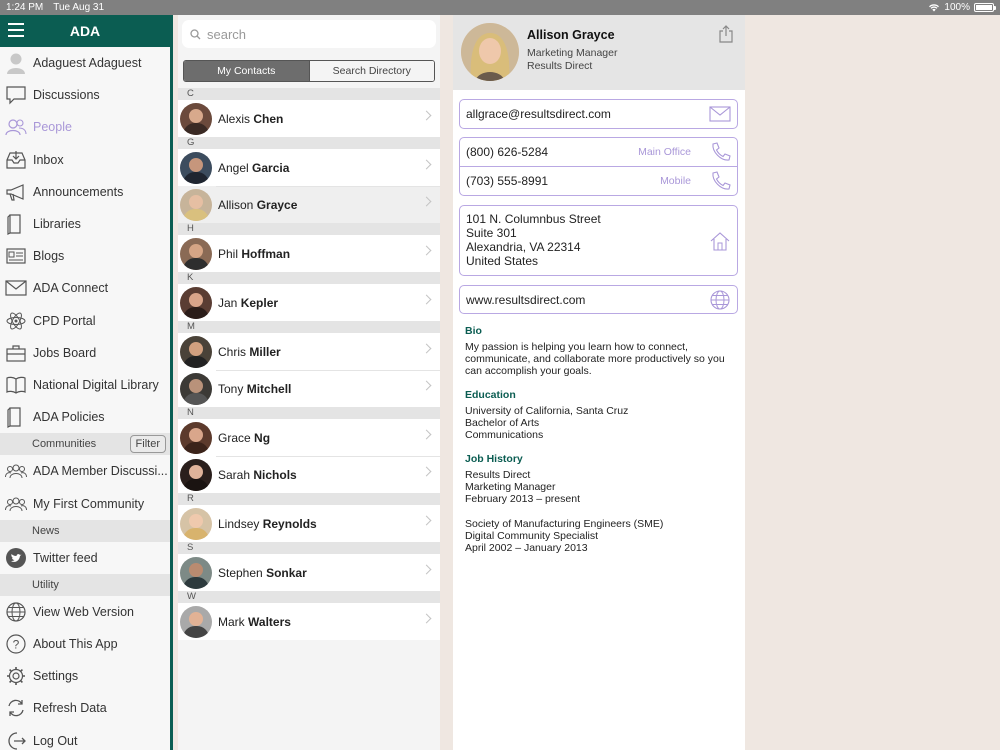 The height and width of the screenshot is (750, 1000). What do you see at coordinates (309, 204) in the screenshot?
I see `contact-row-selected: Allison Grayce` at bounding box center [309, 204].